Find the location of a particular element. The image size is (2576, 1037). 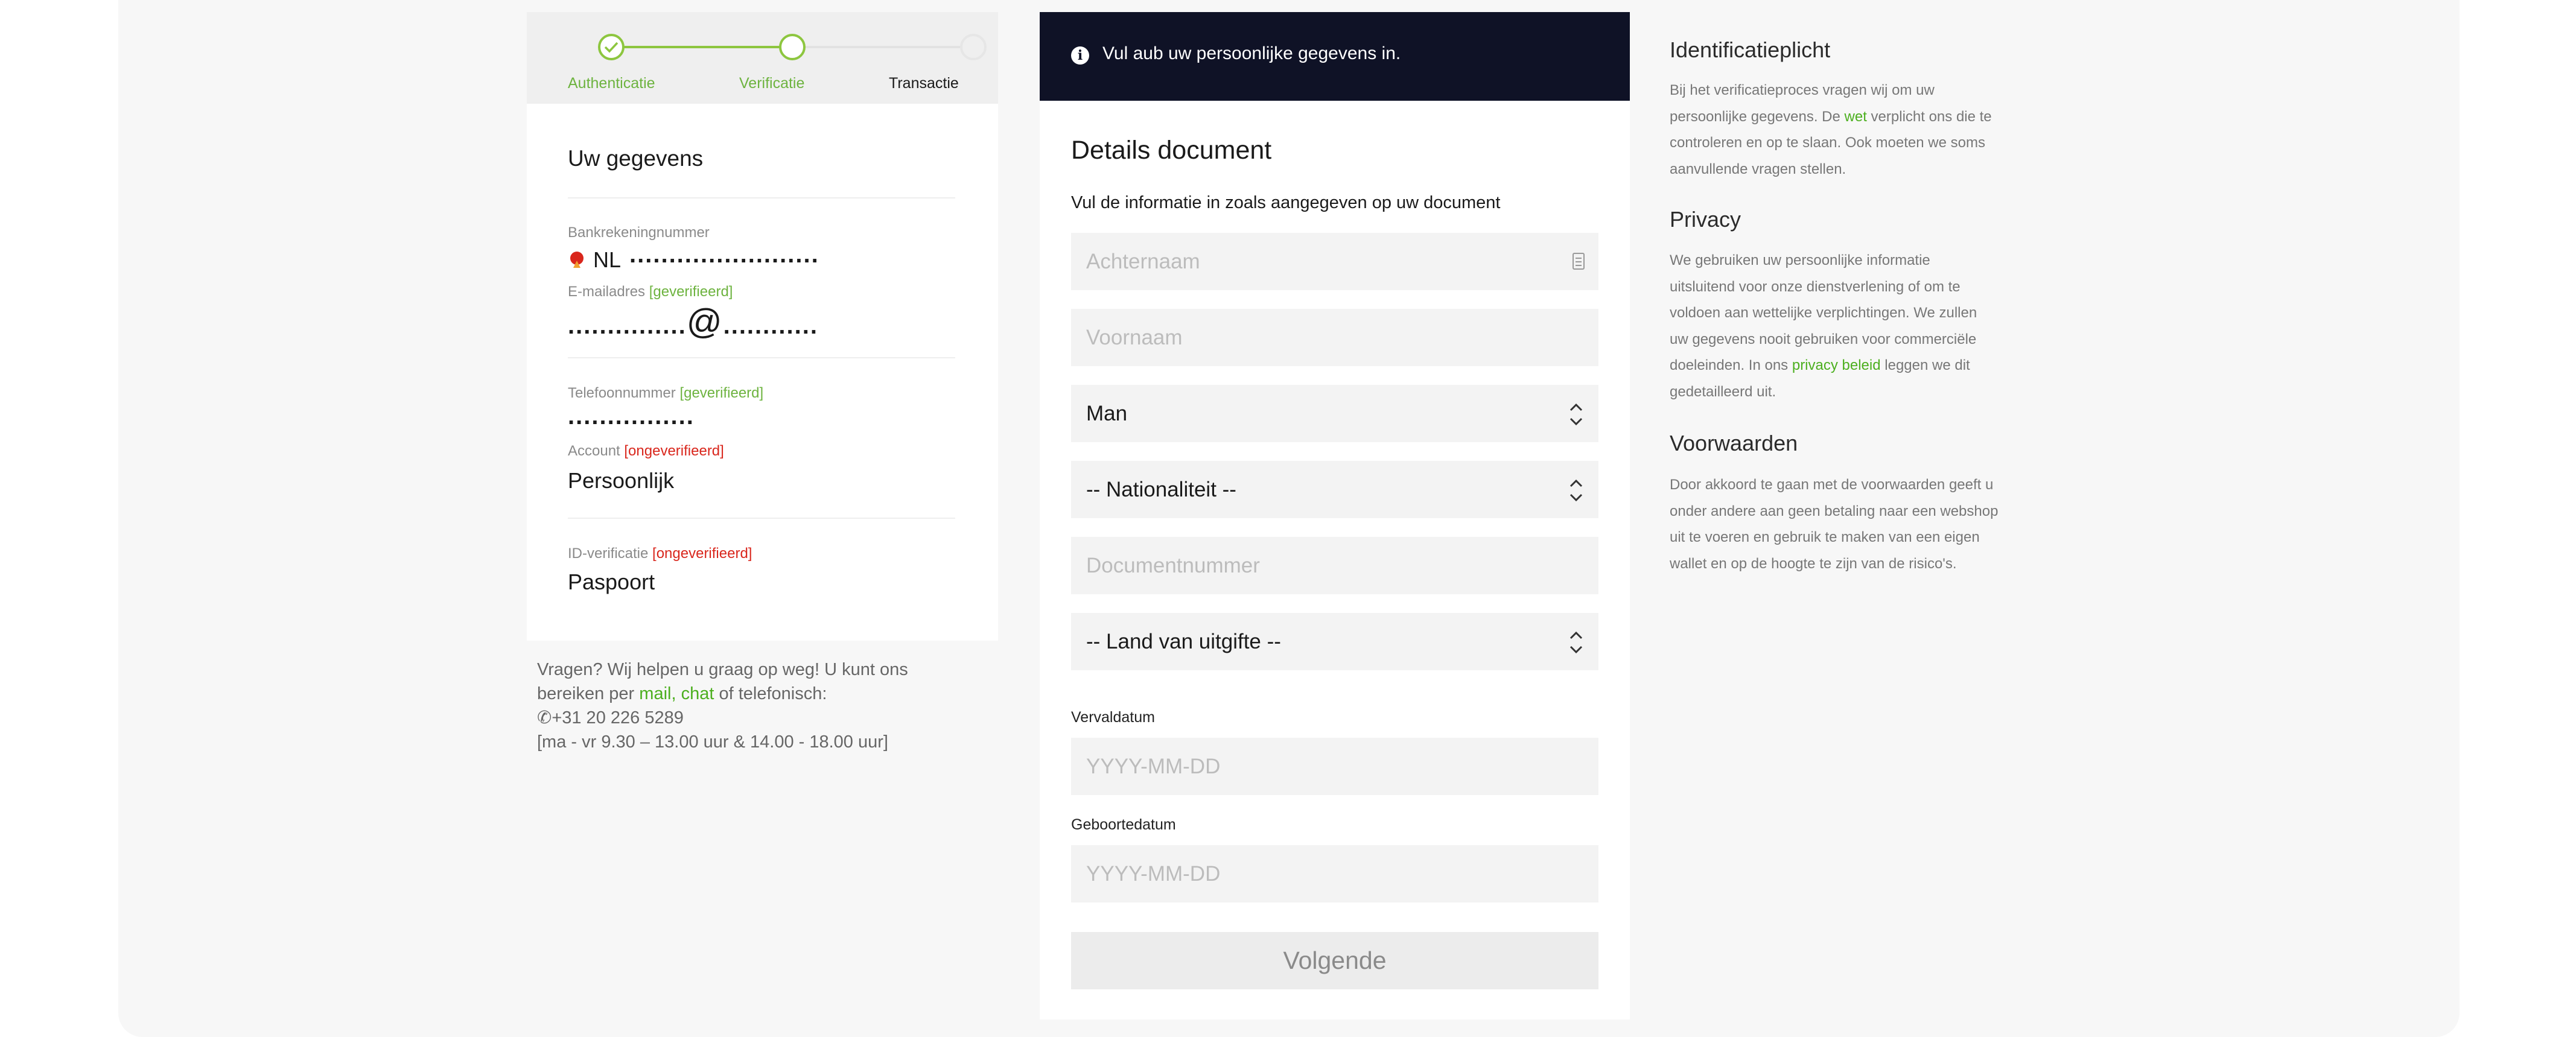

account-status: [ongeverifieerd] is located at coordinates (674, 451).